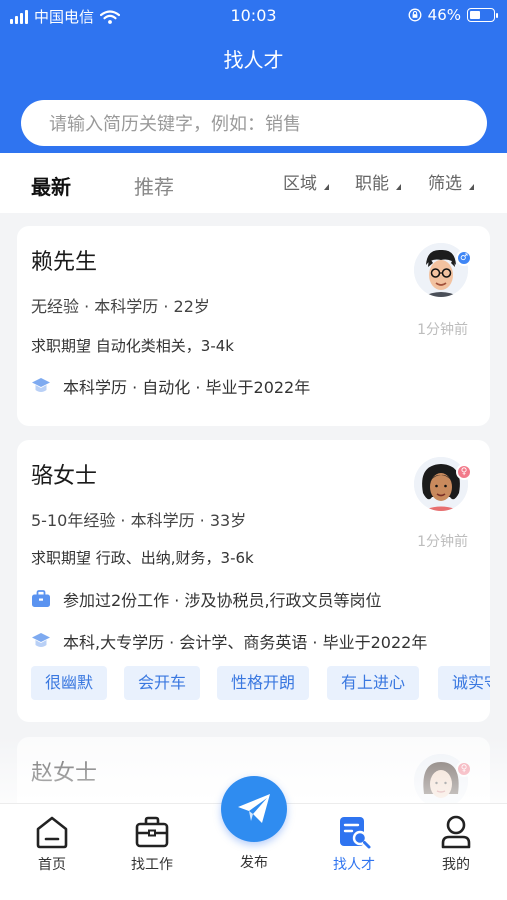 This screenshot has height=900, width=507. Describe the element at coordinates (355, 833) in the screenshot. I see `talent-search-icon` at that location.